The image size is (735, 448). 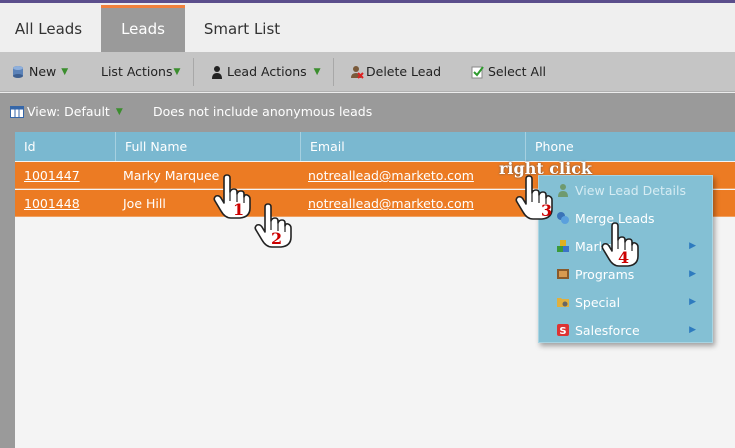 What do you see at coordinates (47, 175) in the screenshot?
I see `lead-id-link: 1001447` at bounding box center [47, 175].